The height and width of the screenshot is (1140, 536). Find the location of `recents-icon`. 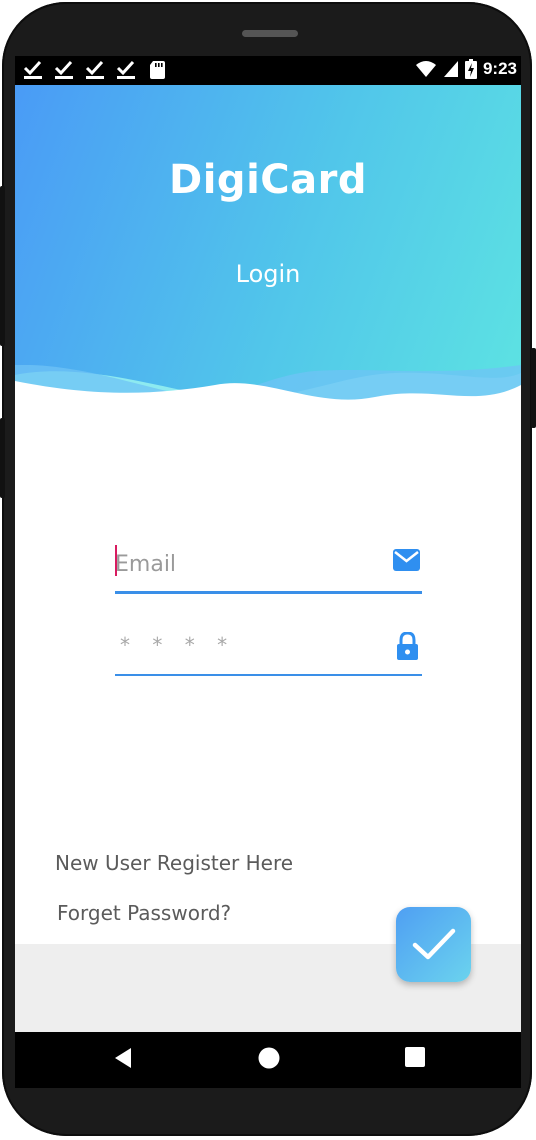

recents-icon is located at coordinates (415, 1057).